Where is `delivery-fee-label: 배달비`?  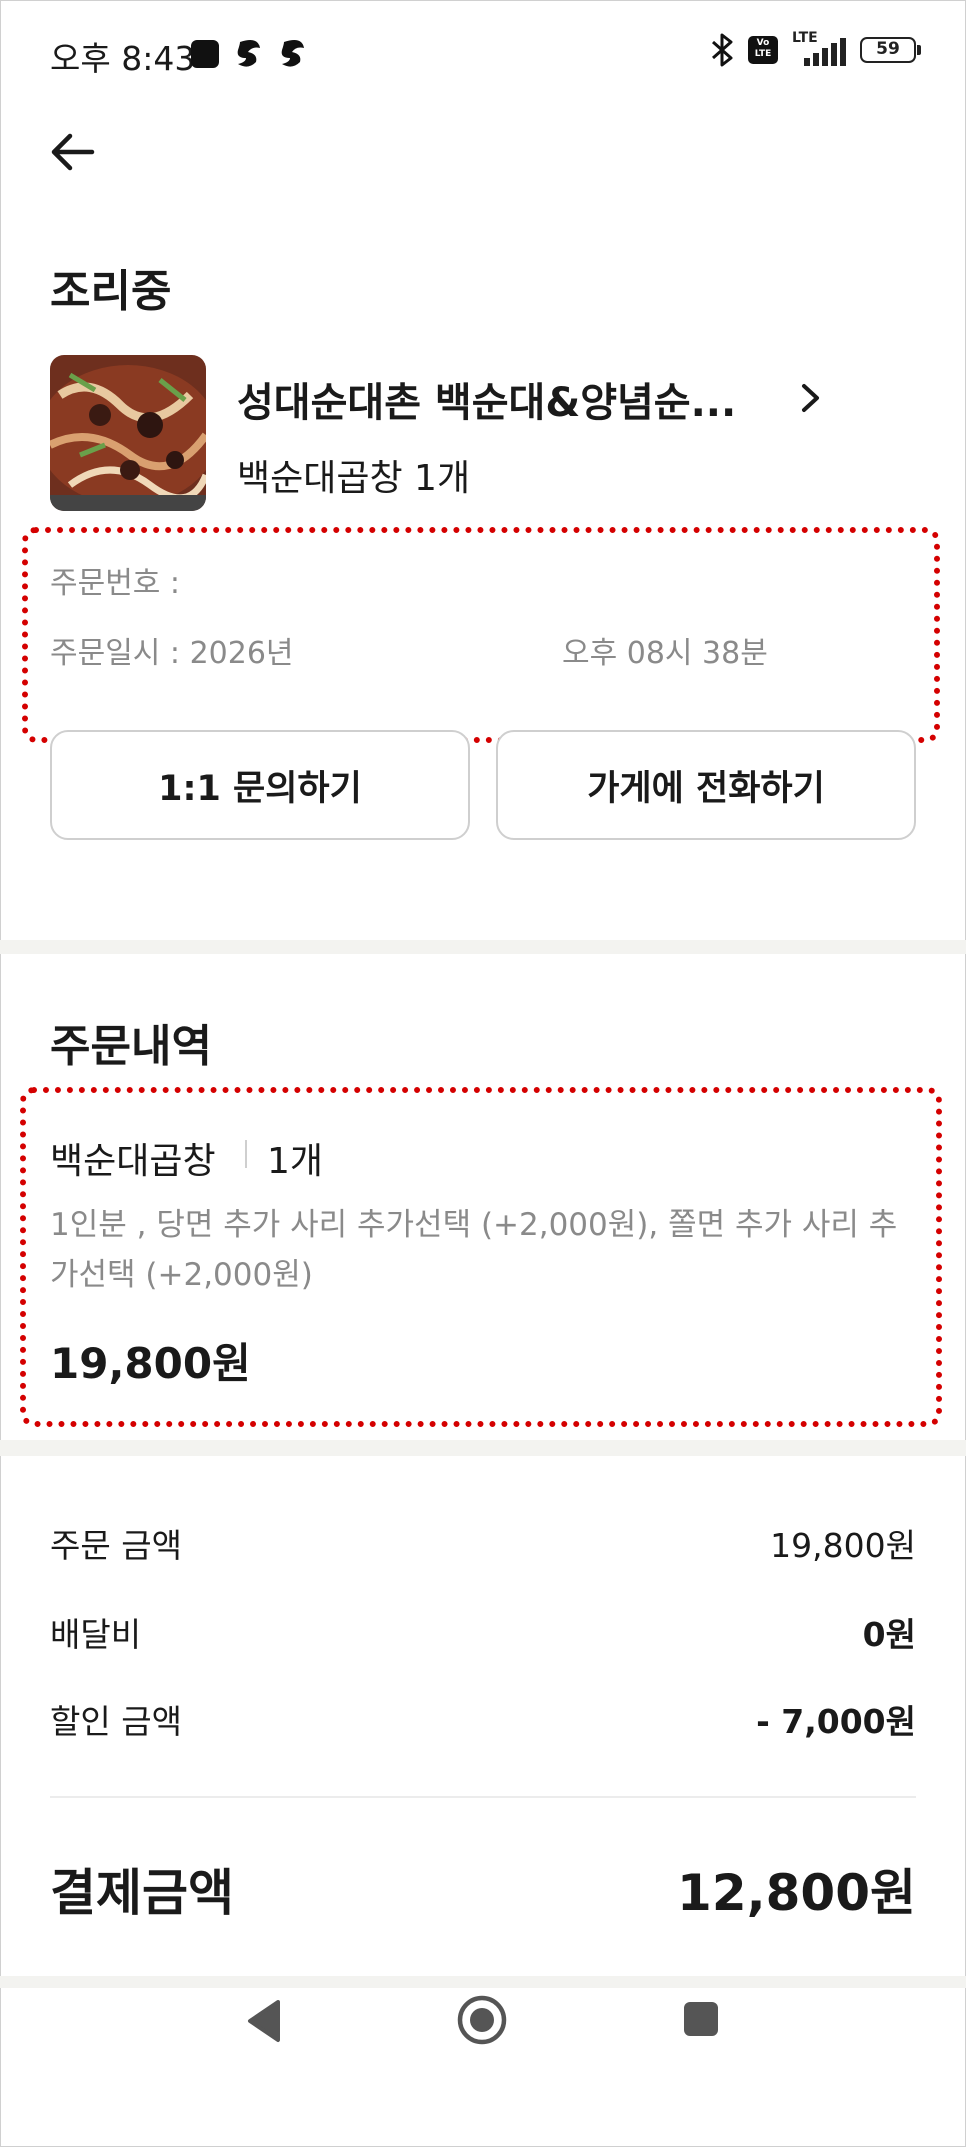 delivery-fee-label: 배달비 is located at coordinates (96, 1634).